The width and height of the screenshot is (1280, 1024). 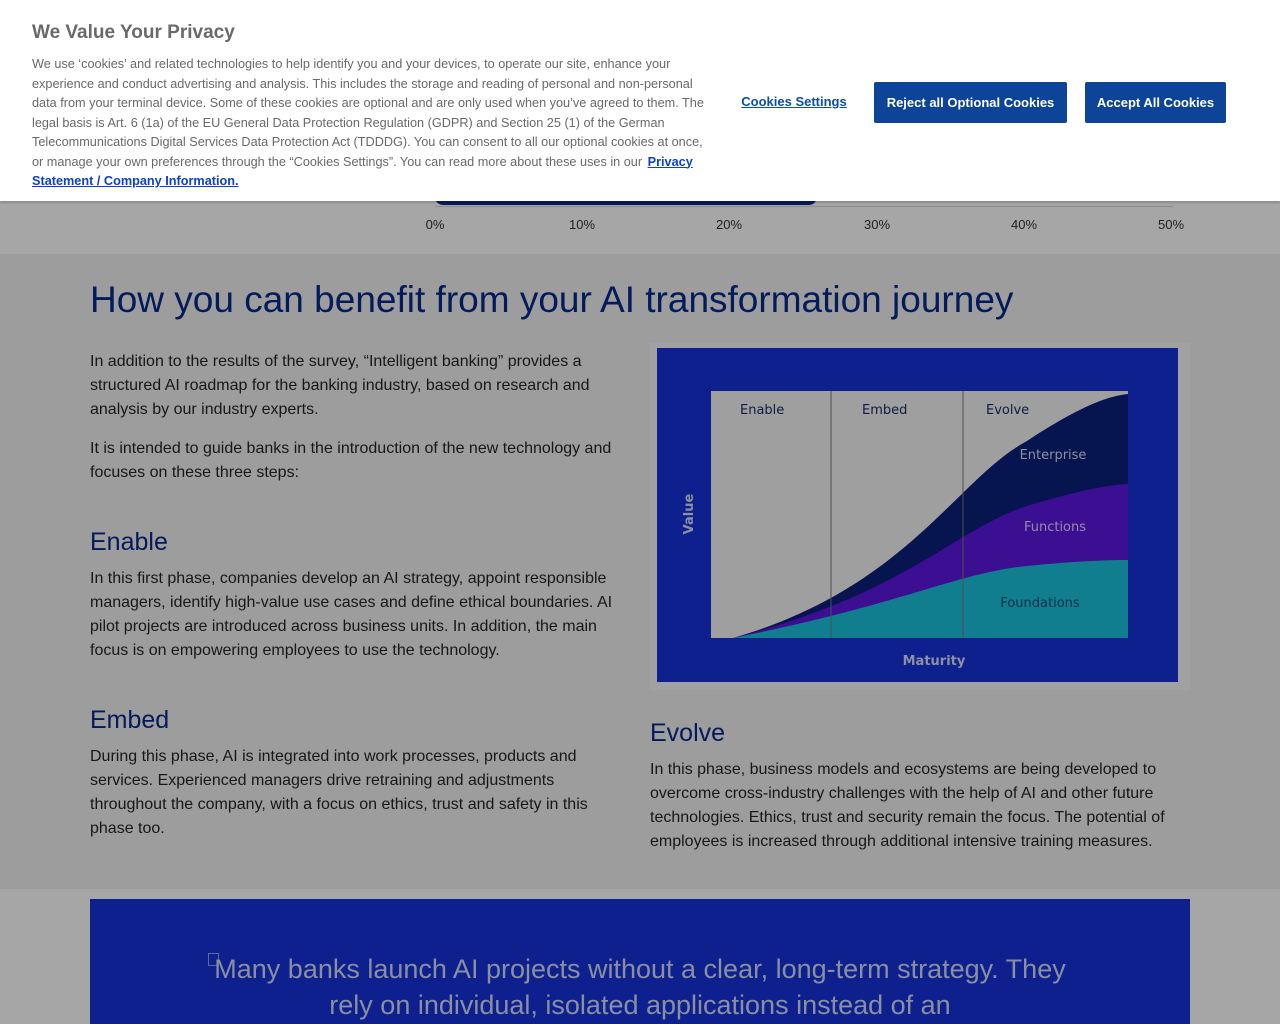 I want to click on reject-optional-cookies-button: Reject all Optional Cookies, so click(x=970, y=102).